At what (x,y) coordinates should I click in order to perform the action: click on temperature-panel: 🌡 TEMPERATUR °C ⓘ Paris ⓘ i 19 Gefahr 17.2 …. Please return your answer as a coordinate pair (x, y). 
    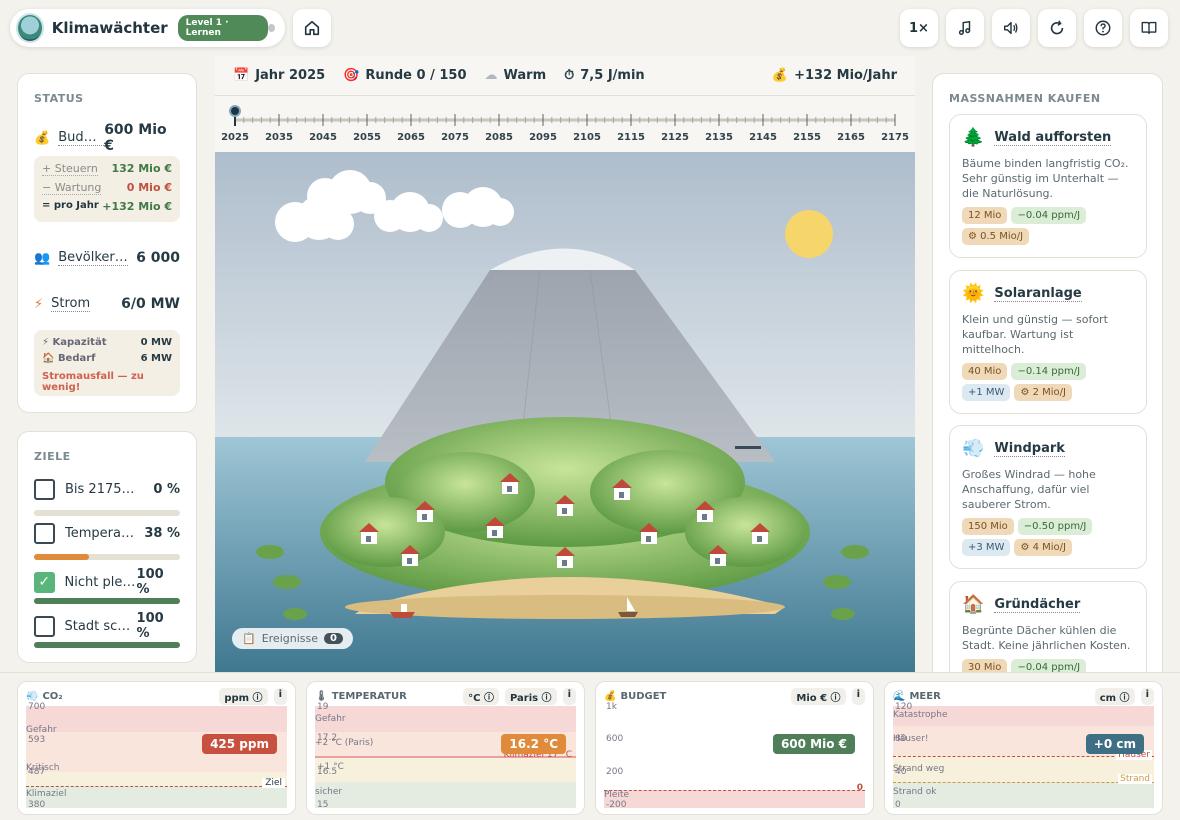
    Looking at the image, I should click on (445, 748).